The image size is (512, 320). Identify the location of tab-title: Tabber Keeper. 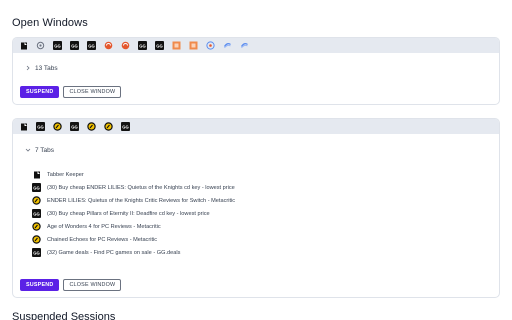
(65, 174).